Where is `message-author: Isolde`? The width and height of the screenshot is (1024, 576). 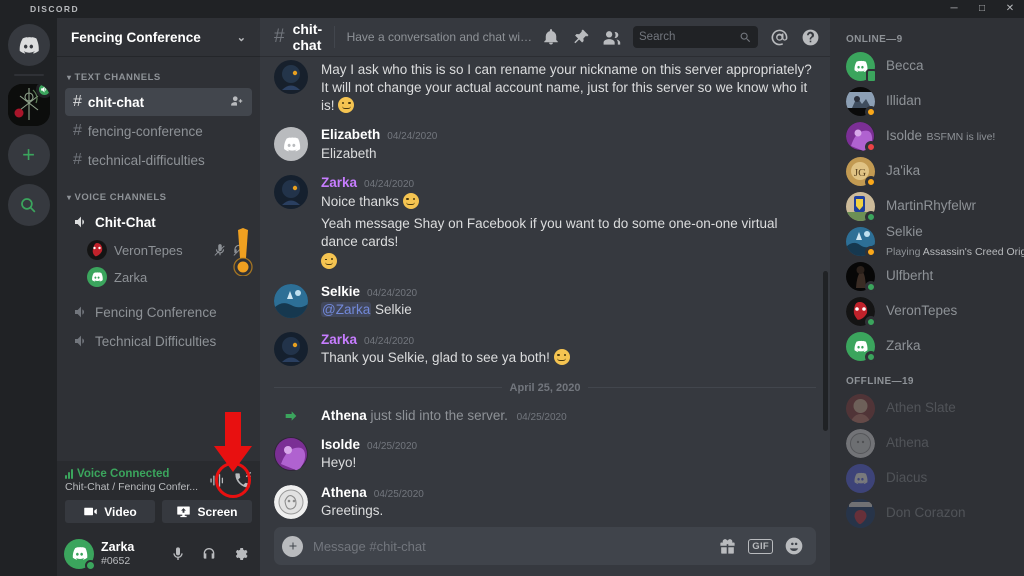 message-author: Isolde is located at coordinates (340, 445).